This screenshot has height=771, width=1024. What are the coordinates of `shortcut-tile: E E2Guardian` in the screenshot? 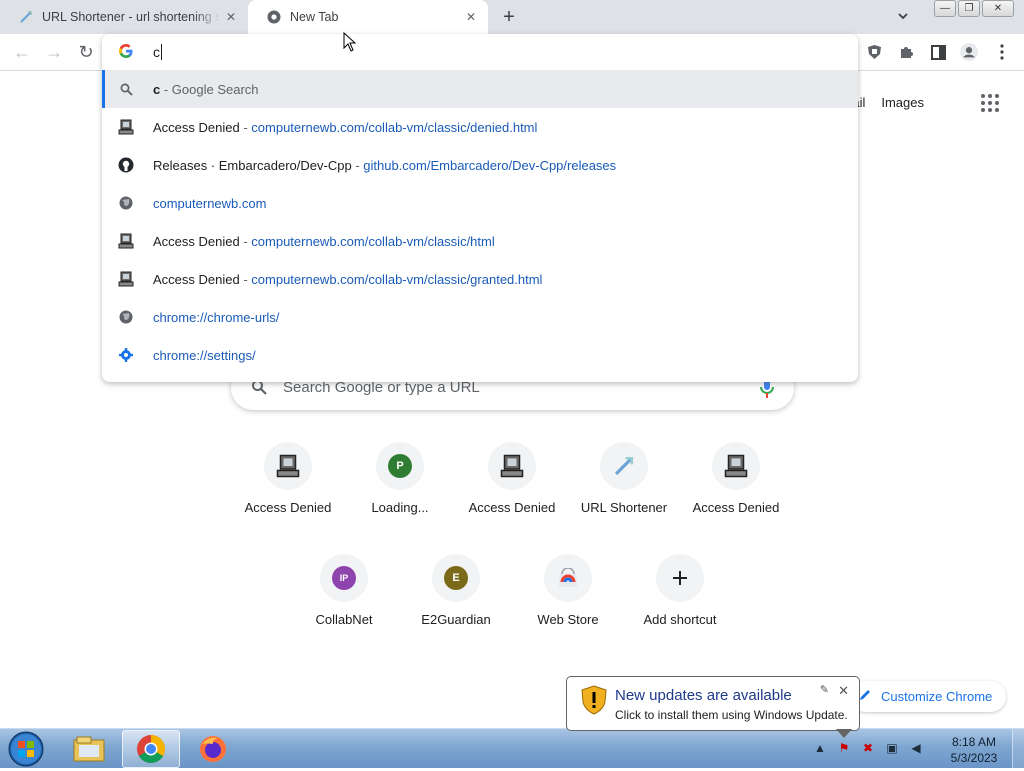 It's located at (456, 610).